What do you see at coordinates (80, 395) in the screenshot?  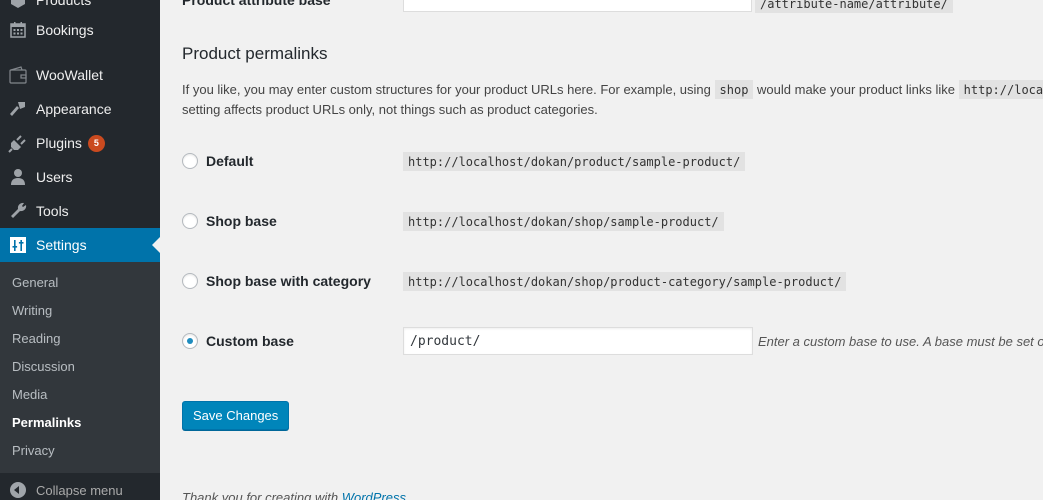 I see `submenu-item-media: Media` at bounding box center [80, 395].